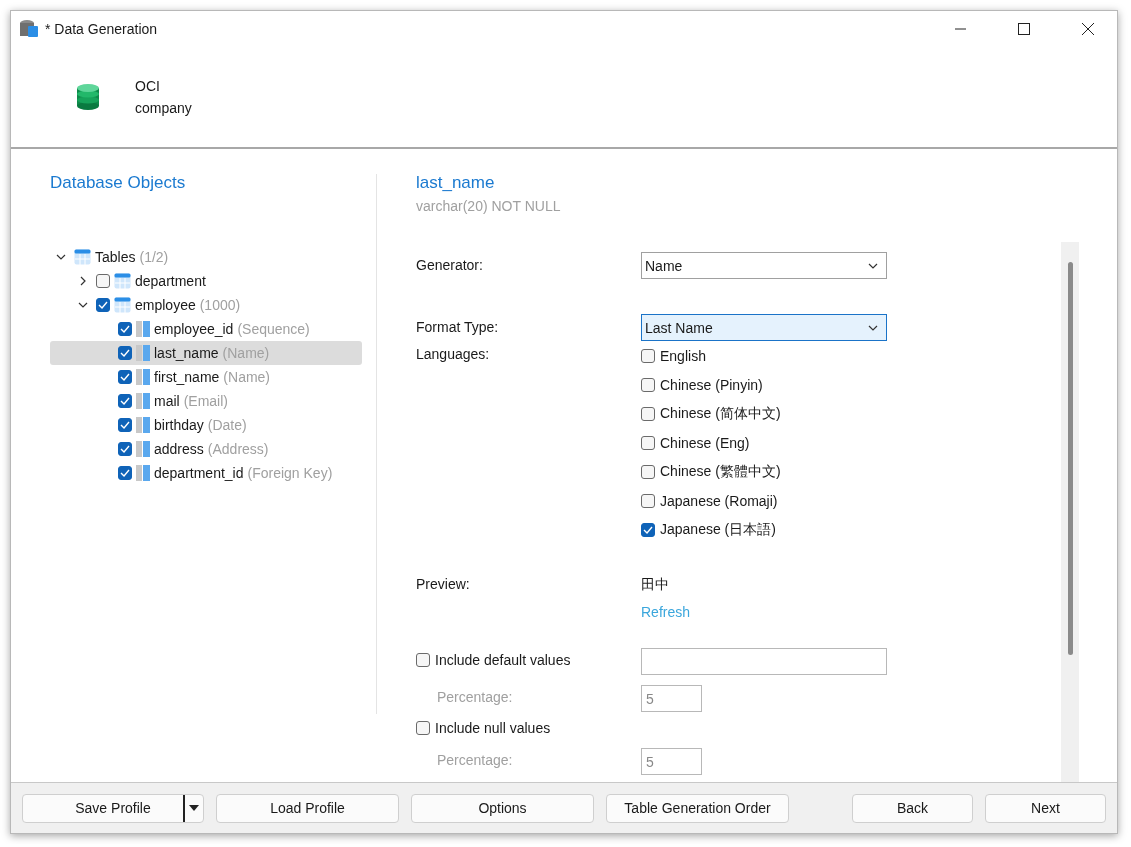 The height and width of the screenshot is (847, 1131). Describe the element at coordinates (170, 281) in the screenshot. I see `tree-item-label: department` at that location.